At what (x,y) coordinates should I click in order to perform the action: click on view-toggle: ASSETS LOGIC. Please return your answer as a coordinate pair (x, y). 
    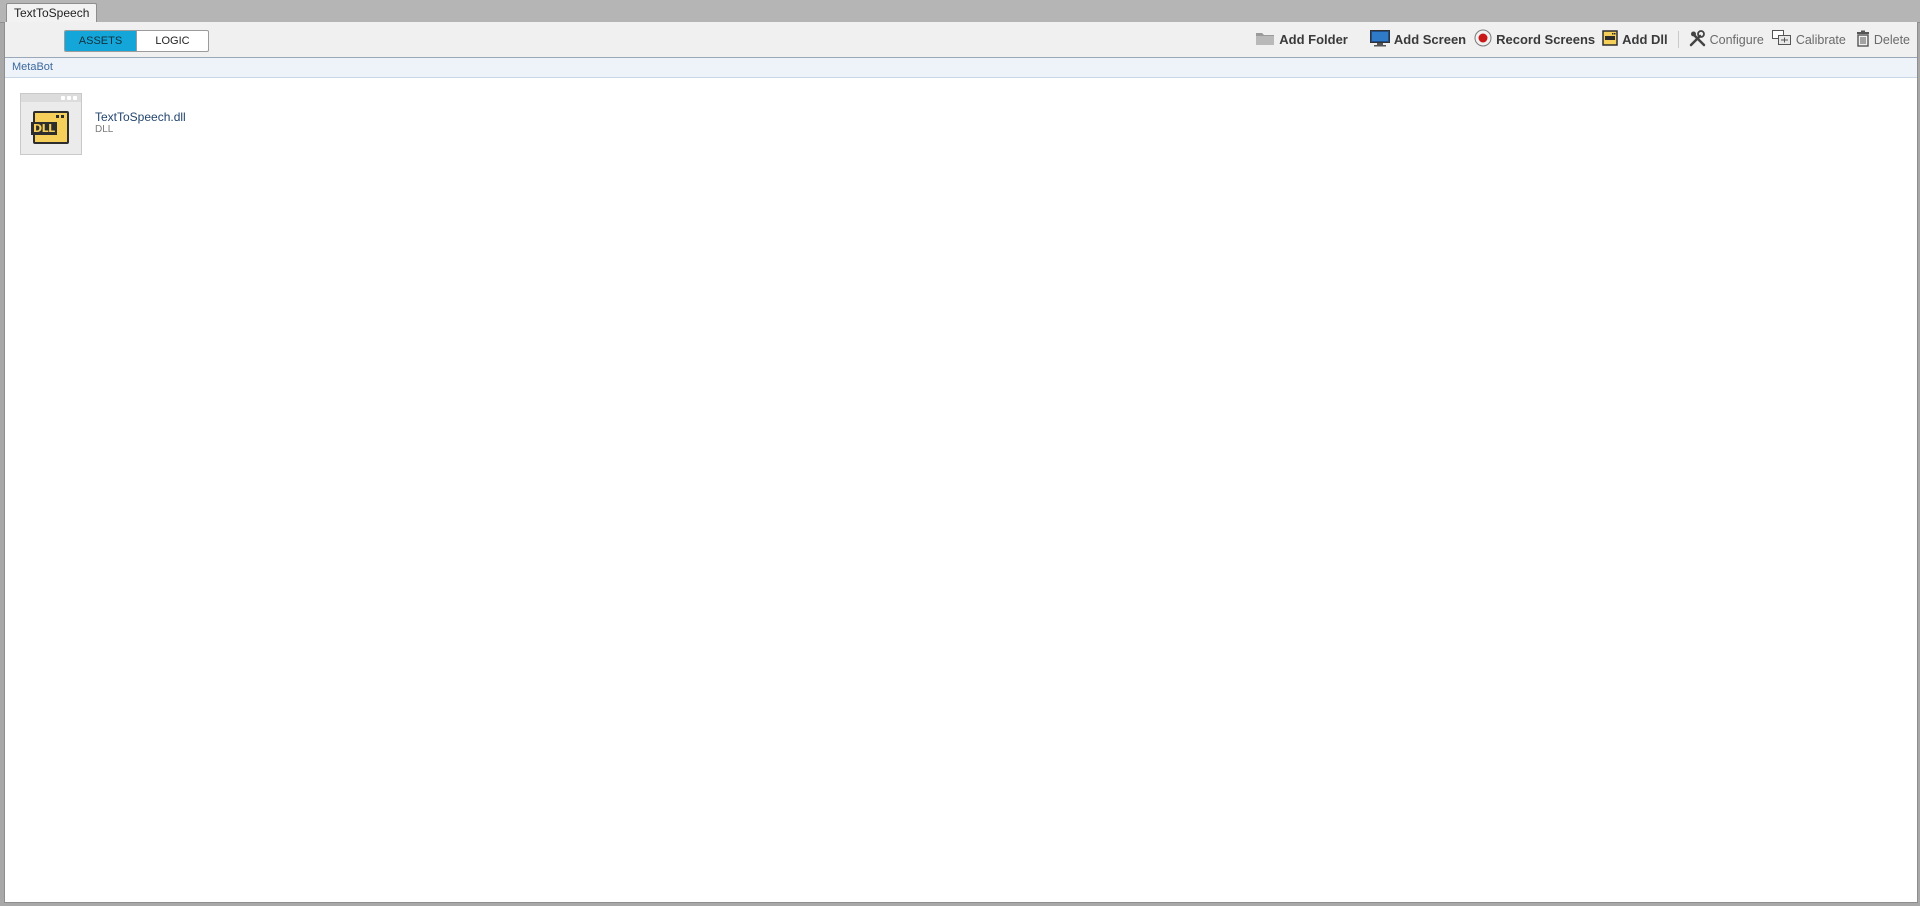
    Looking at the image, I should click on (136, 41).